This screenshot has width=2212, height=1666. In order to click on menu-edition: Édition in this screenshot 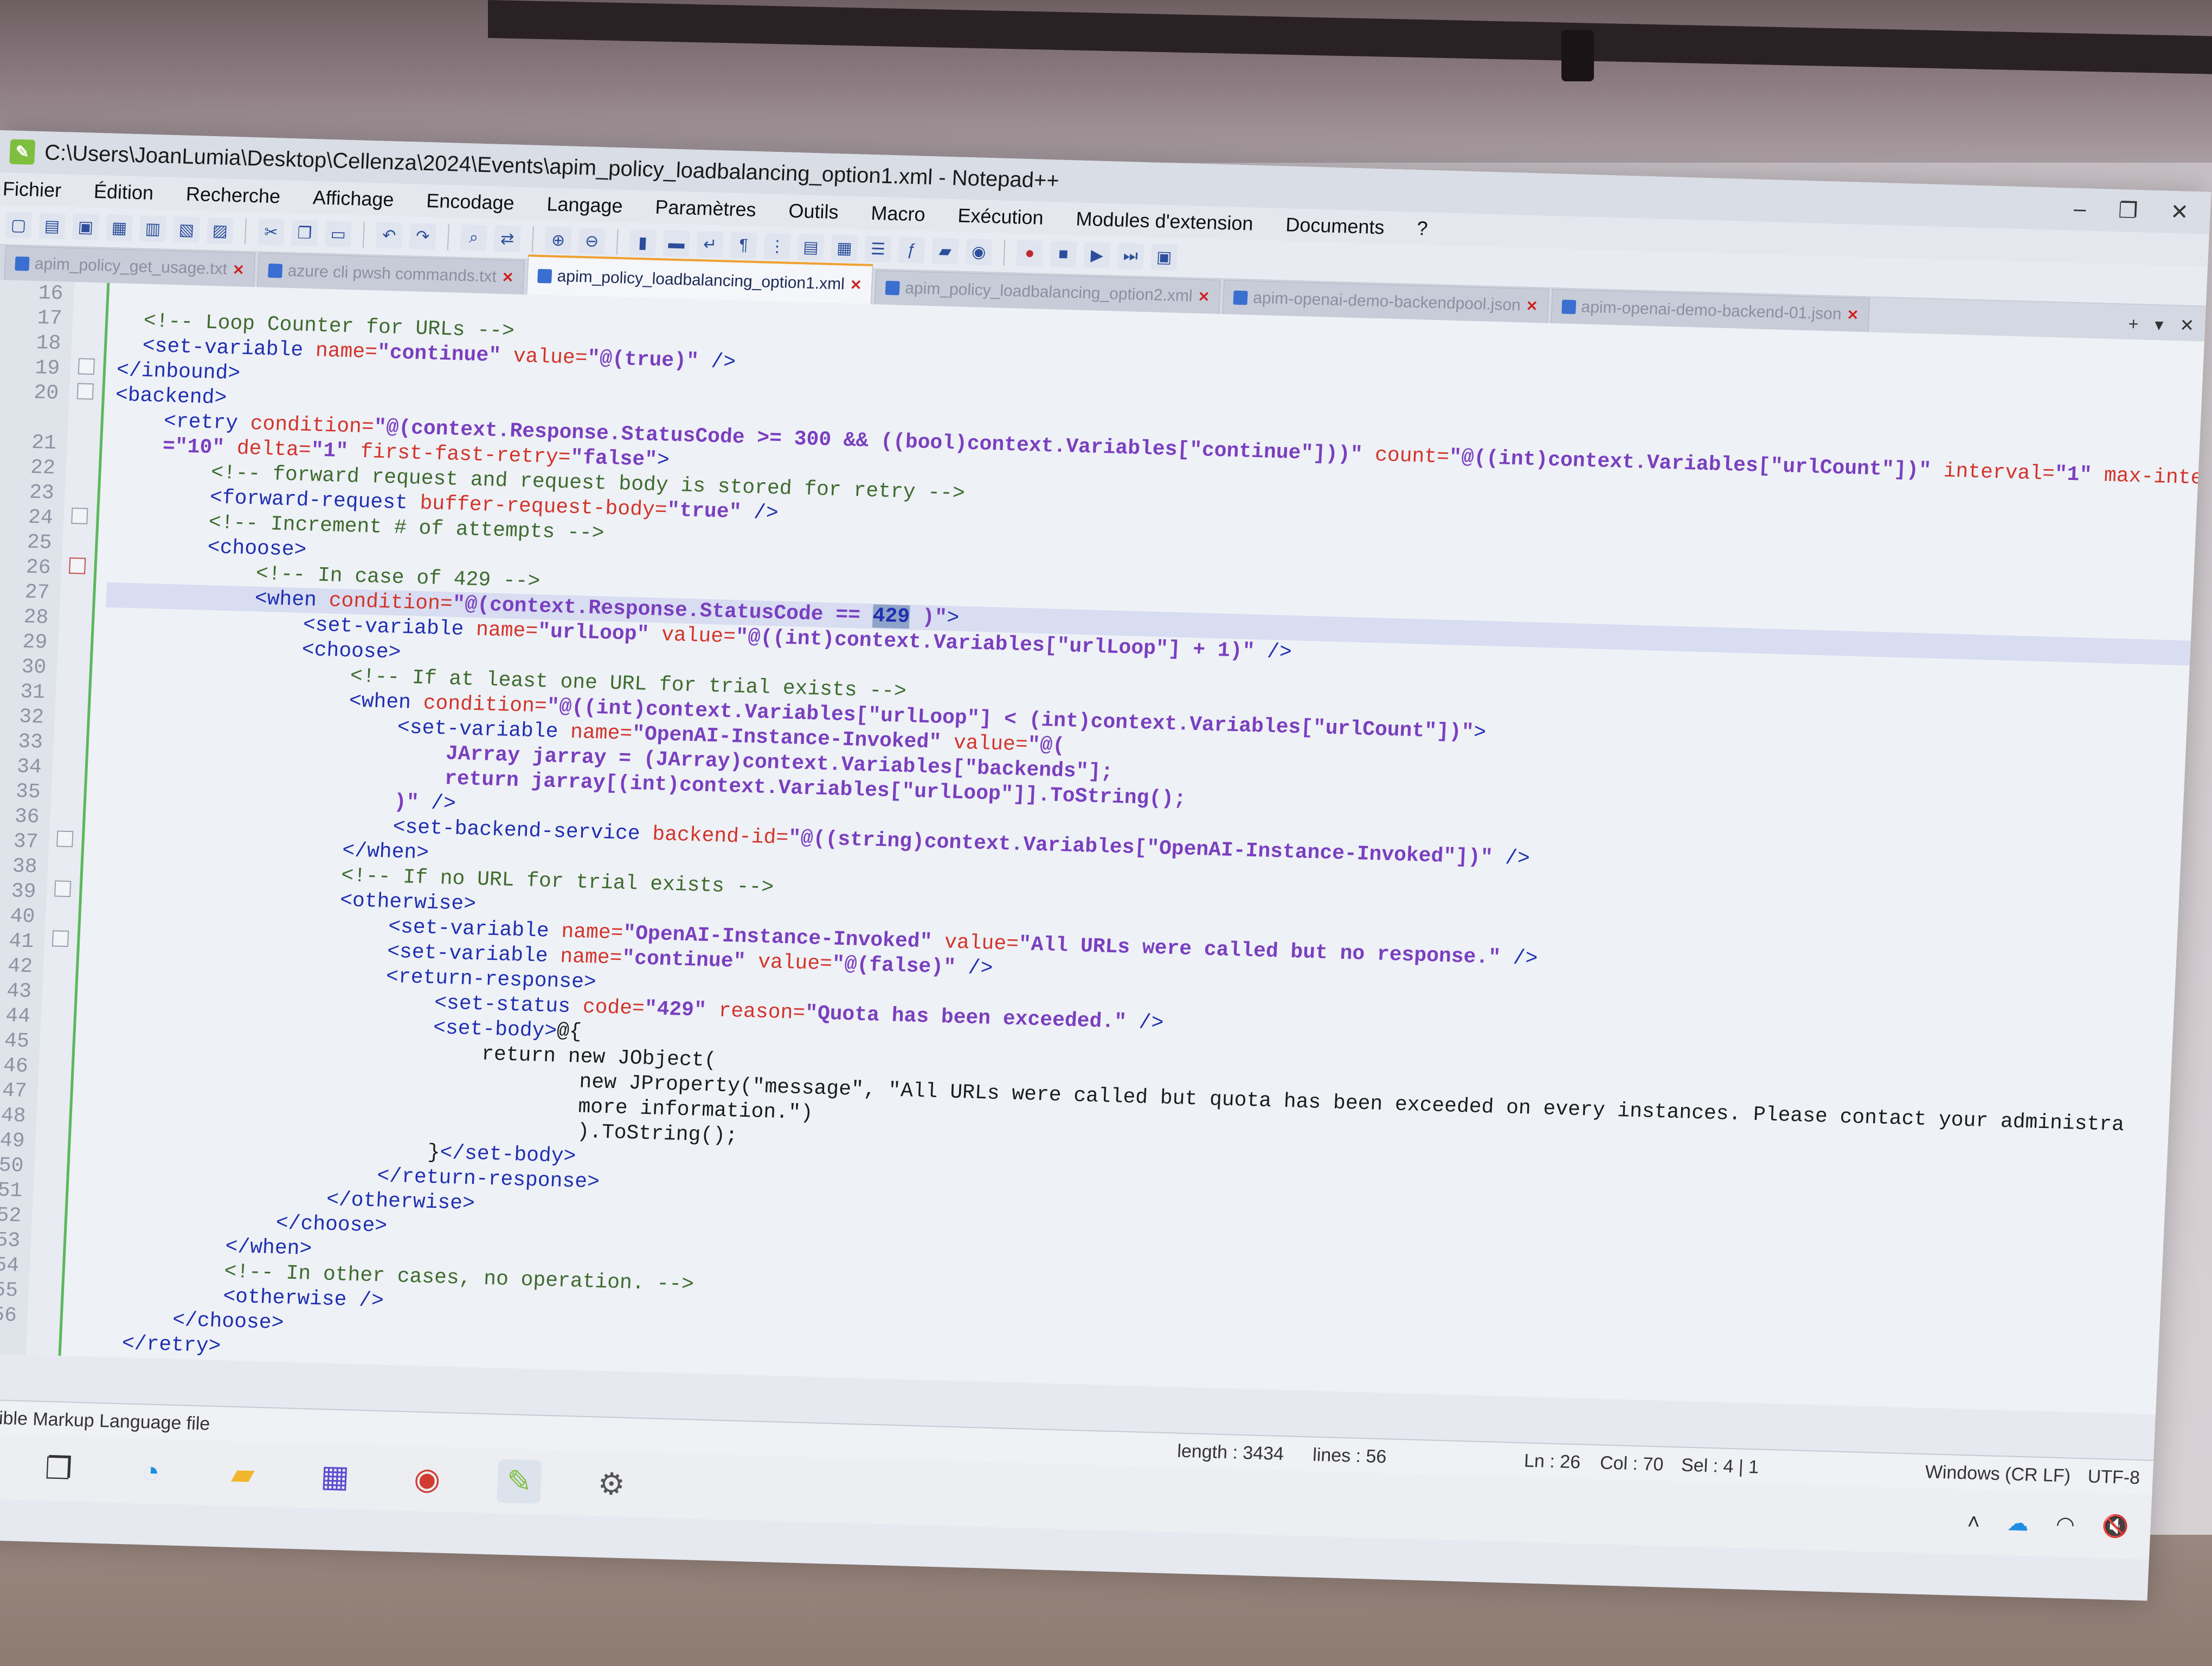, I will do `click(123, 192)`.